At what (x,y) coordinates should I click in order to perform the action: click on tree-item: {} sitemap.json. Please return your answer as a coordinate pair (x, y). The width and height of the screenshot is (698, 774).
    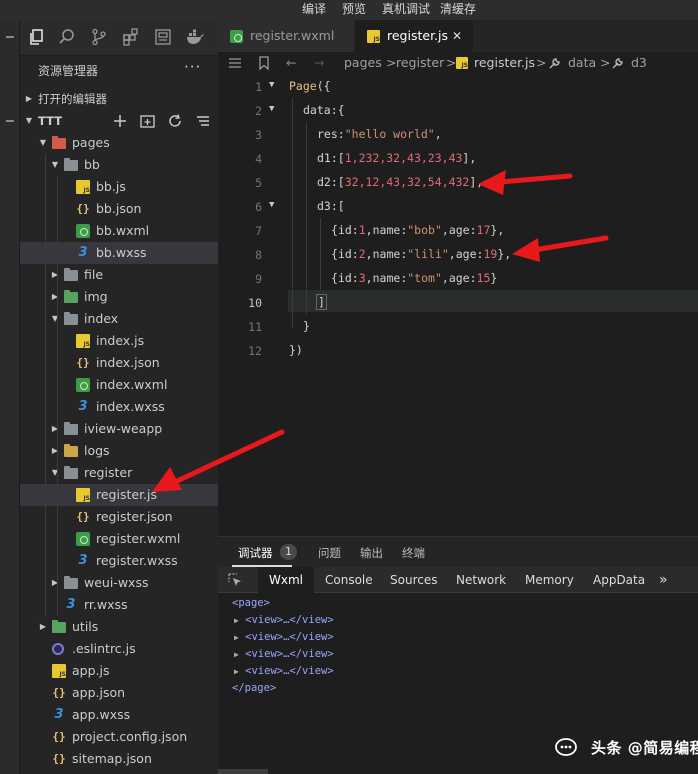
    Looking at the image, I should click on (119, 759).